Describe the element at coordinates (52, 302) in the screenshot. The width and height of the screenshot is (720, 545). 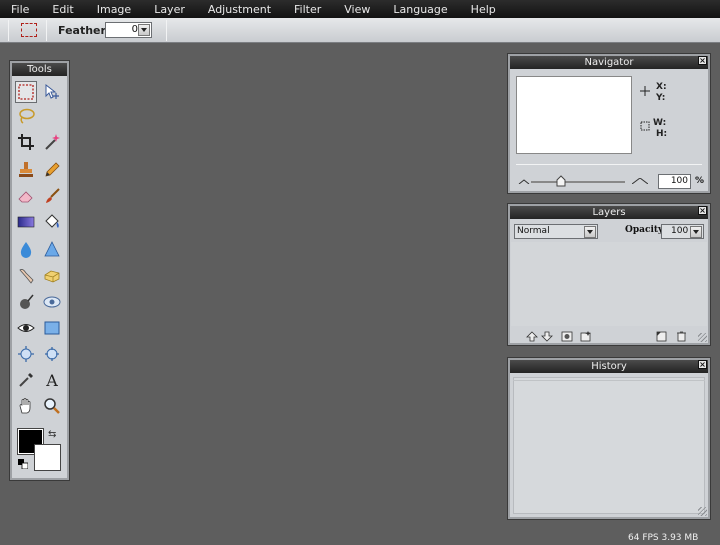
I see `red-eye-tool` at that location.